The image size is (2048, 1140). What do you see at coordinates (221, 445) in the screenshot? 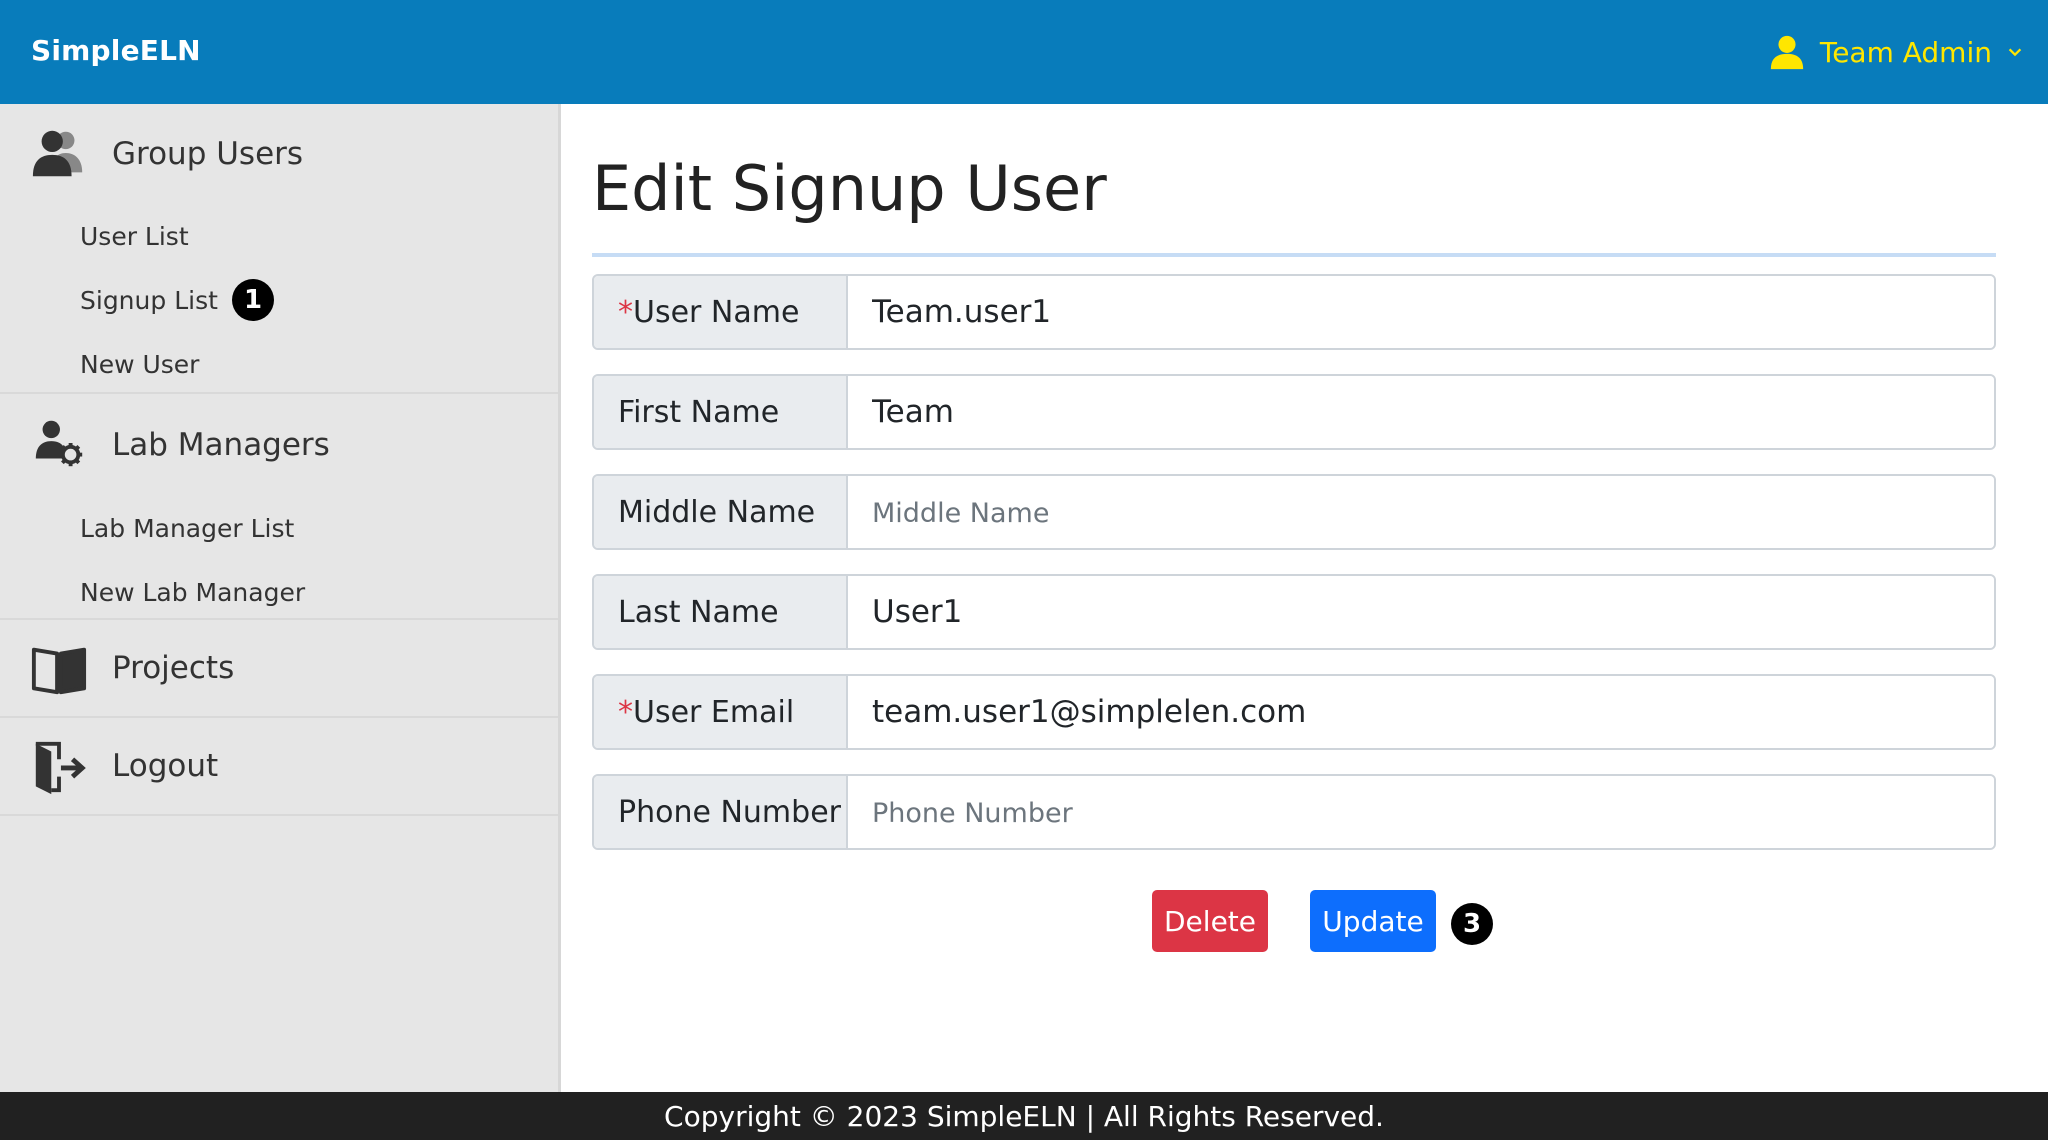
I see `sidebar-section-title: Lab Managers` at bounding box center [221, 445].